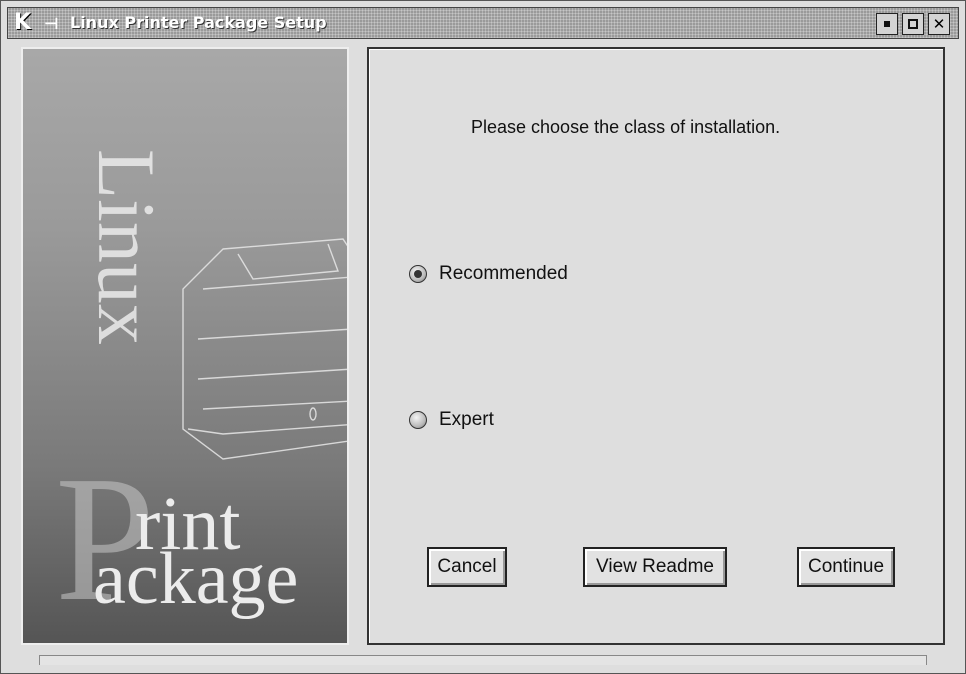 This screenshot has width=966, height=674. I want to click on radio-selected-icon, so click(418, 274).